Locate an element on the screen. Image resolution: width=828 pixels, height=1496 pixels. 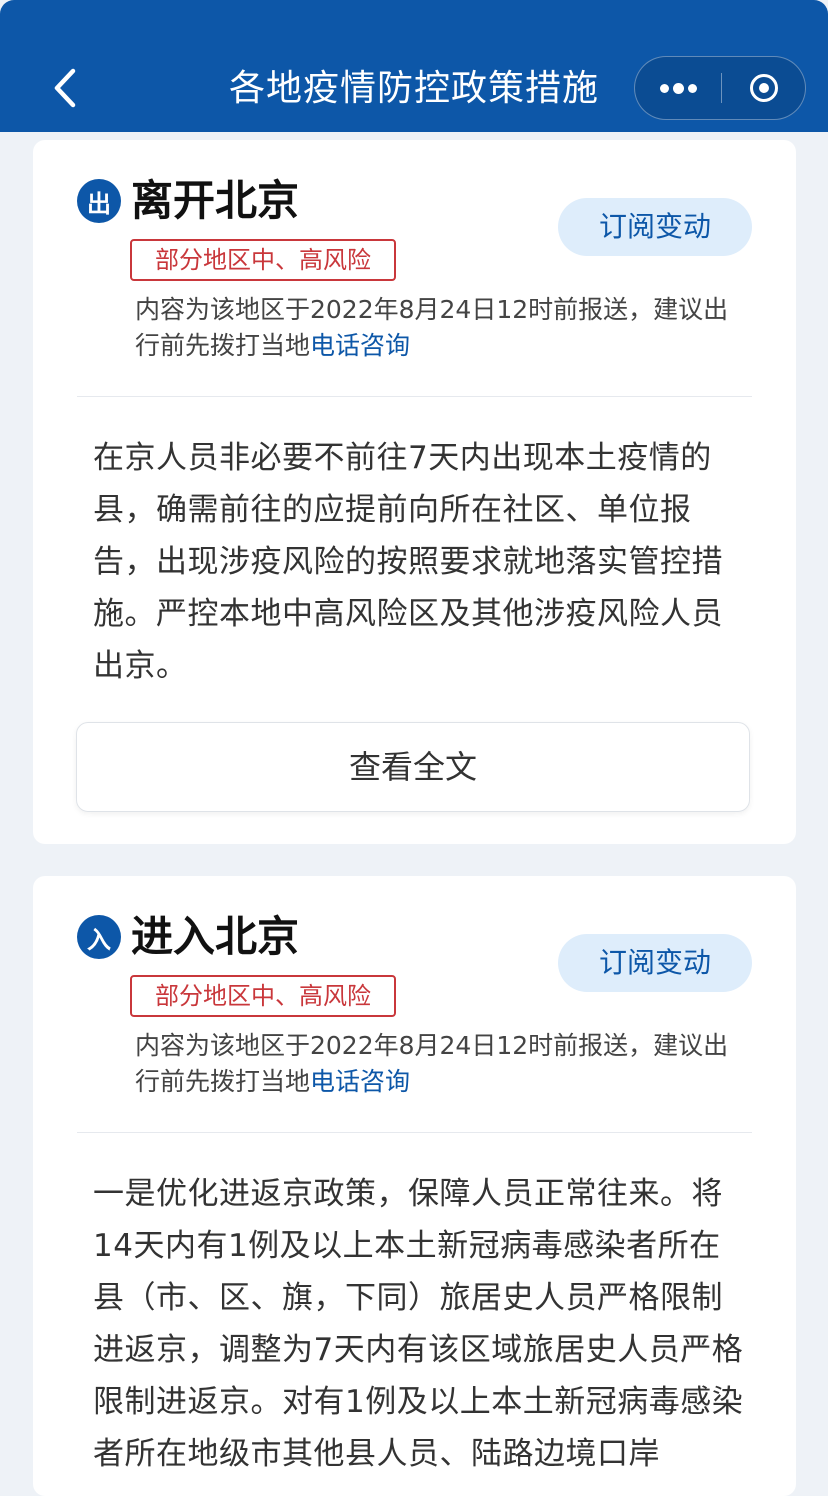
close-miniprogram-button is located at coordinates (764, 88).